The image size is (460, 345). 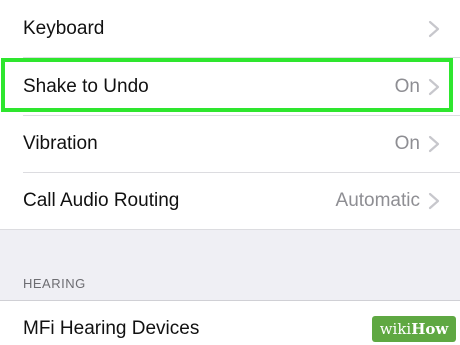 What do you see at coordinates (407, 143) in the screenshot?
I see `vibration-value: On` at bounding box center [407, 143].